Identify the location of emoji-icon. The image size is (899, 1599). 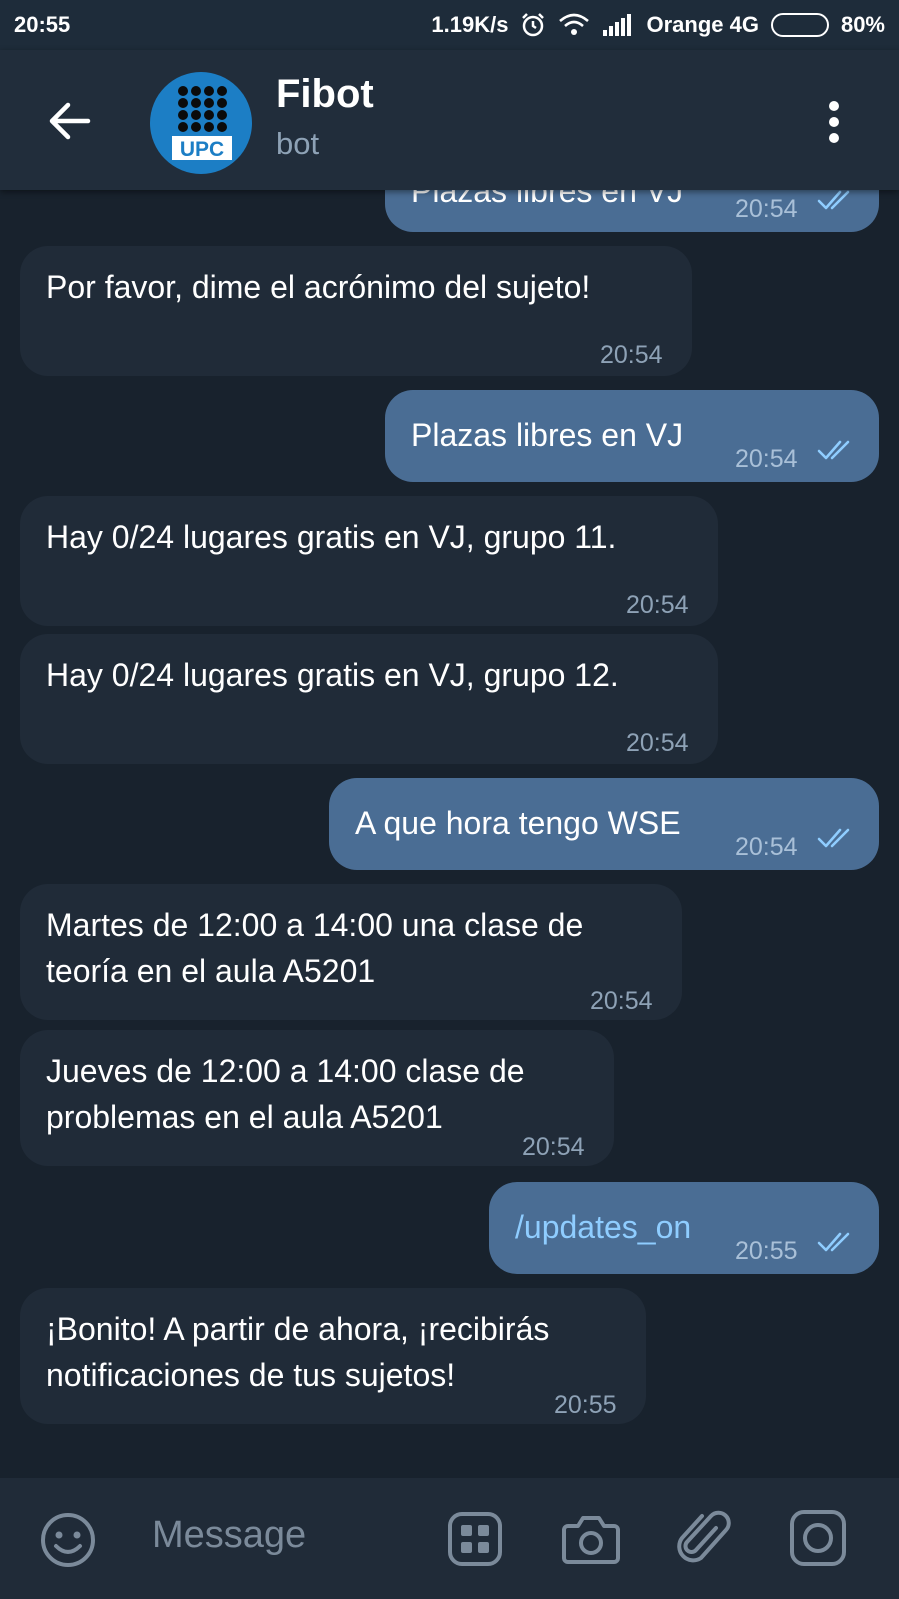
(68, 1540).